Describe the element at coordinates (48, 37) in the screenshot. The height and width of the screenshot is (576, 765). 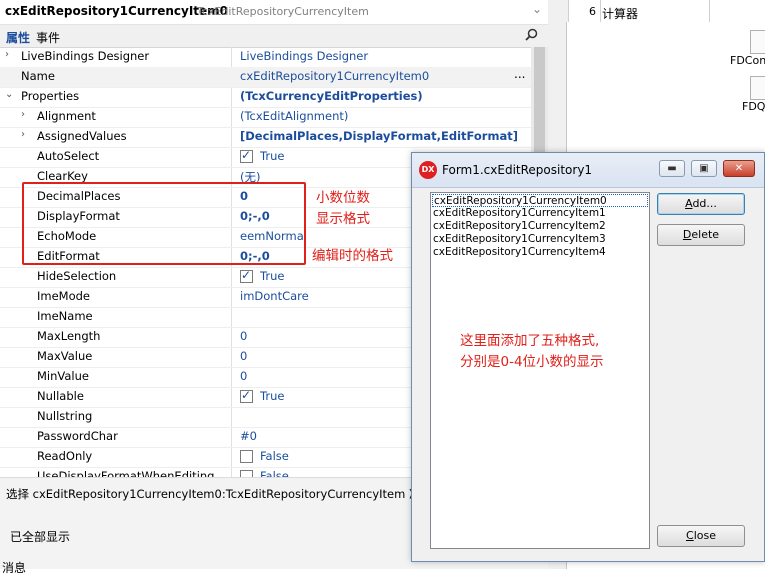
I see `tab-events: 事件` at that location.